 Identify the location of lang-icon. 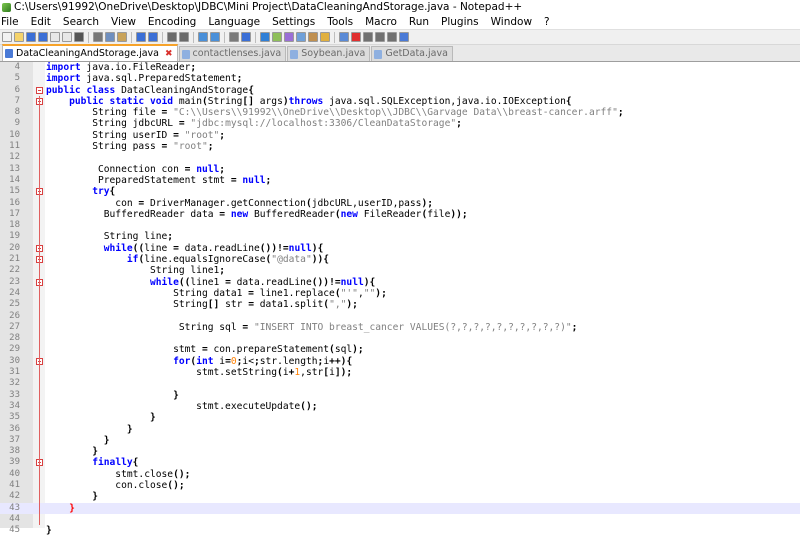
(289, 37).